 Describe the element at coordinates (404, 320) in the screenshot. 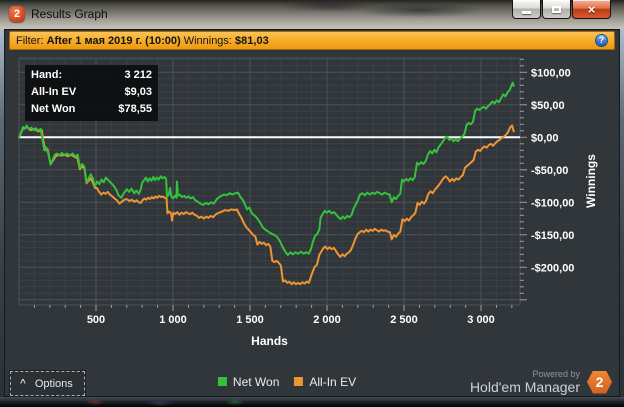

I see `svg-text: 2 500` at that location.